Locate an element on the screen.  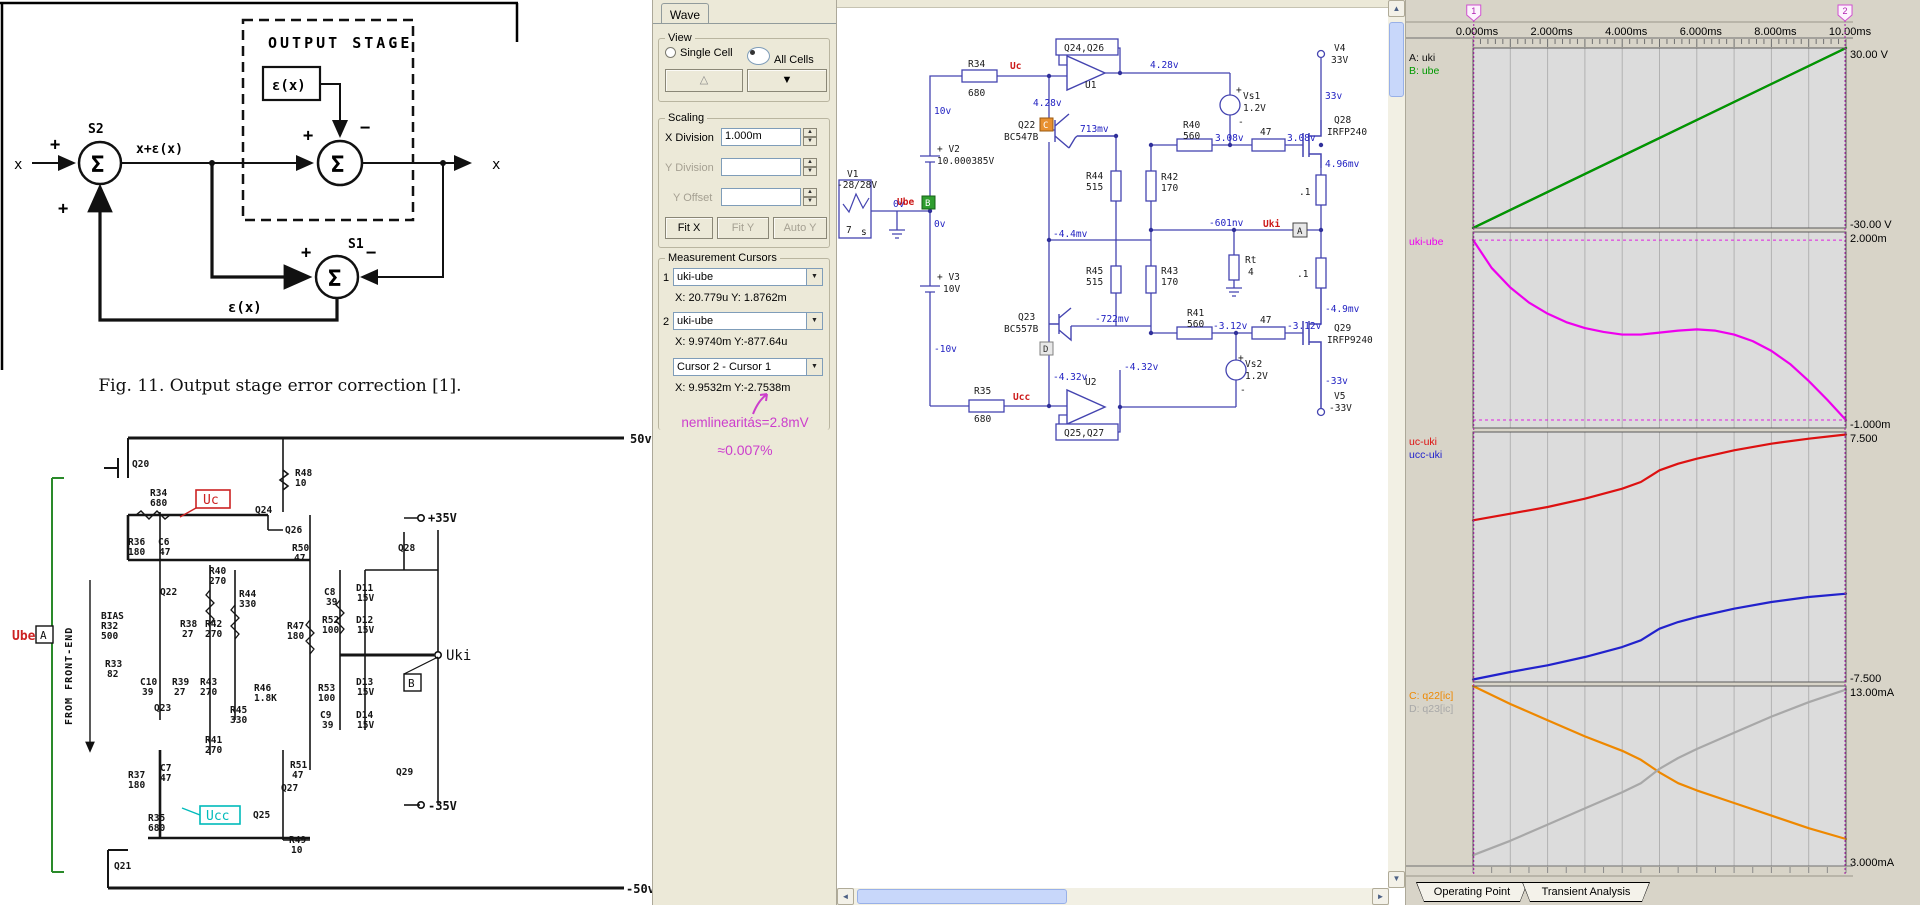
editor-label: 0v is located at coordinates (940, 224).